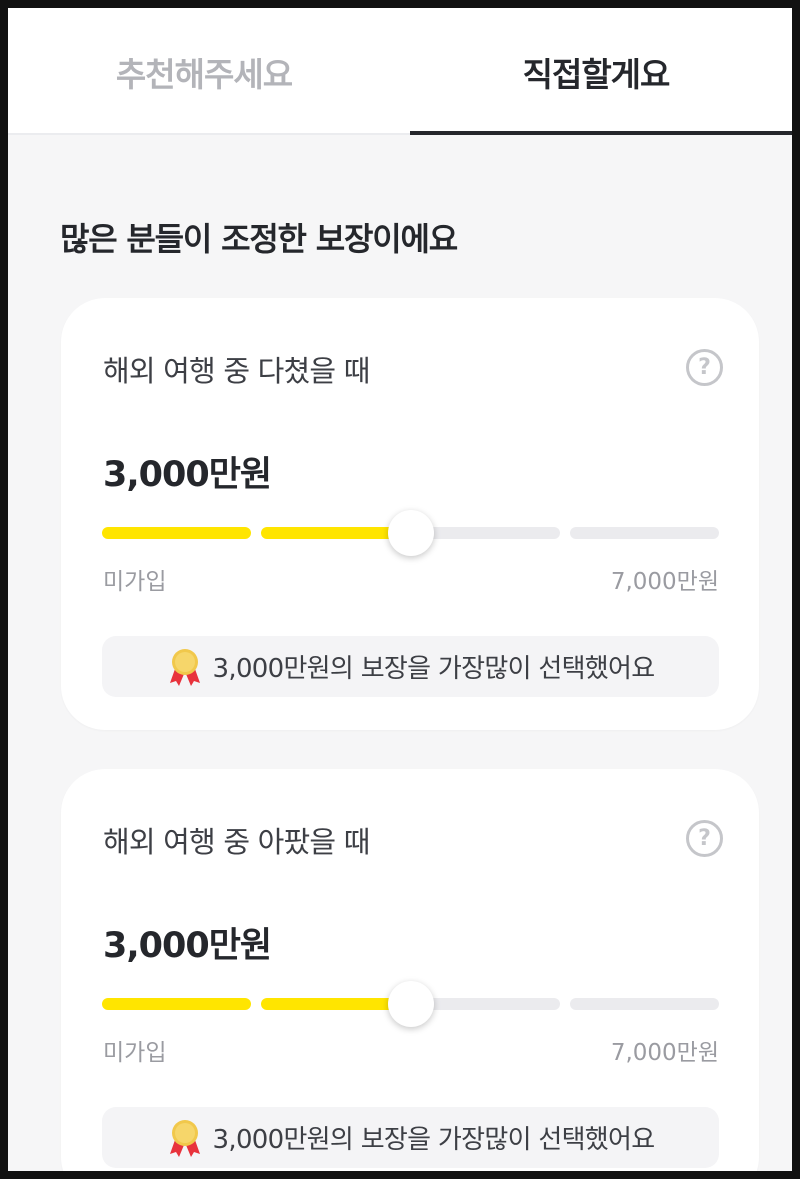 This screenshot has width=800, height=1179. I want to click on section-title: 많은 분들이 조정한 보장이에요, so click(259, 239).